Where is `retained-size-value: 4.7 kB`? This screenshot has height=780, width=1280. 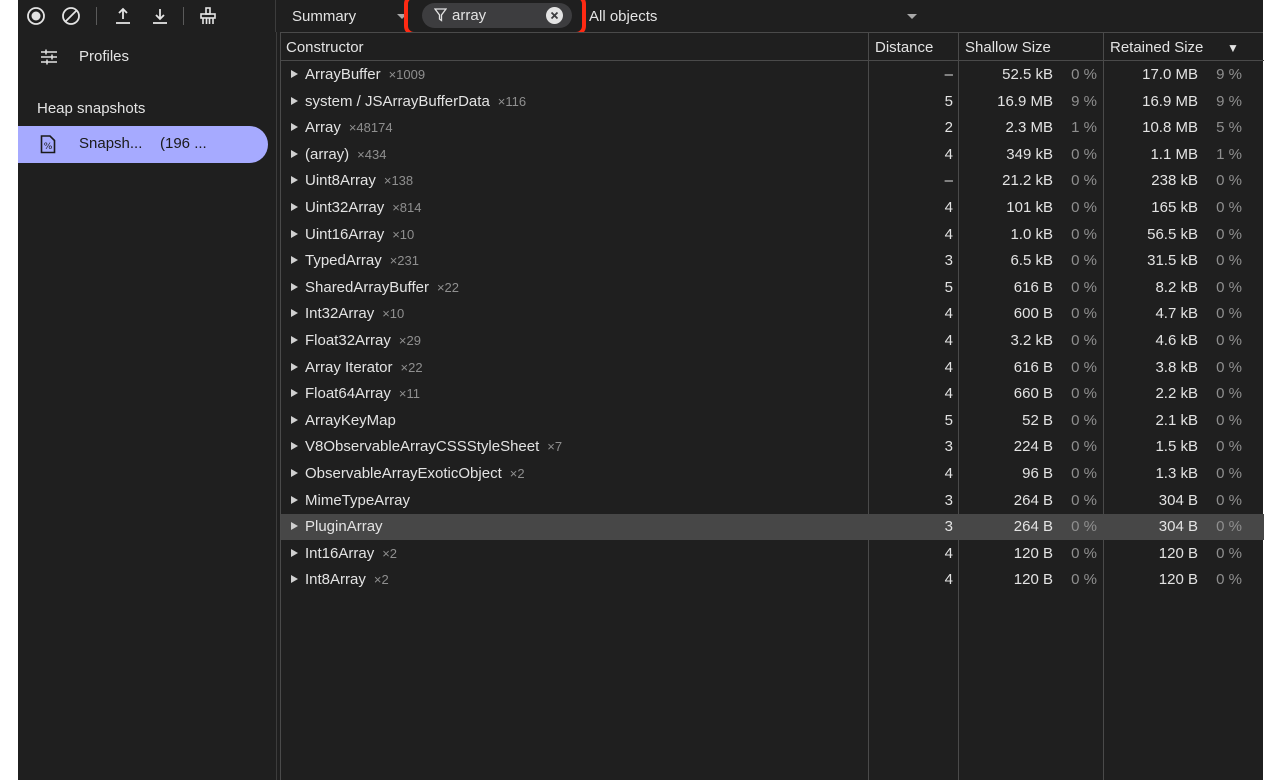
retained-size-value: 4.7 kB is located at coordinates (1176, 314).